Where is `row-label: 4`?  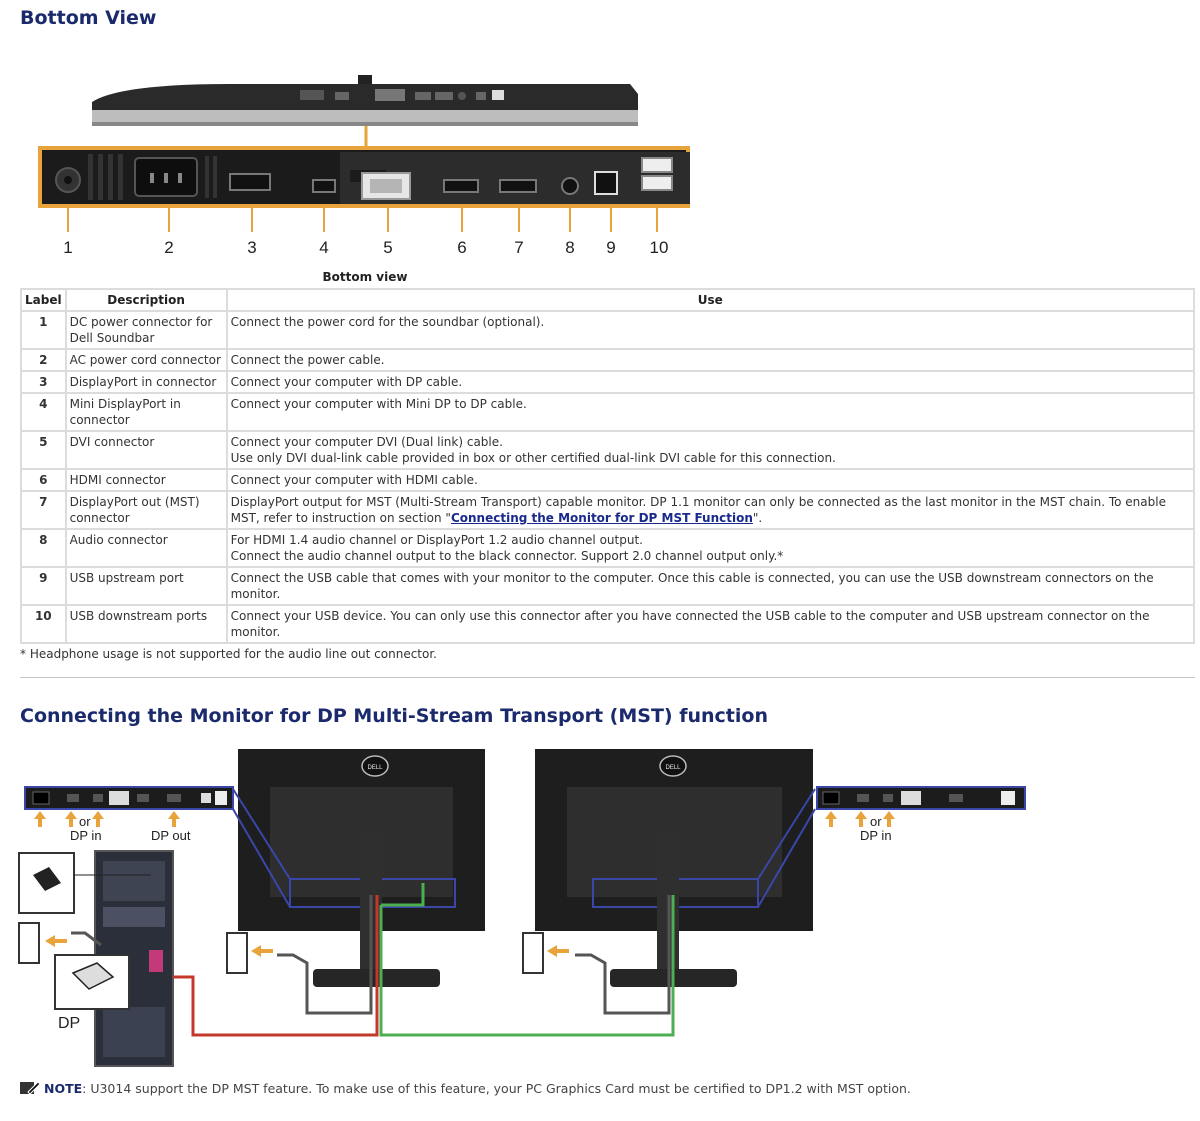 row-label: 4 is located at coordinates (43, 412).